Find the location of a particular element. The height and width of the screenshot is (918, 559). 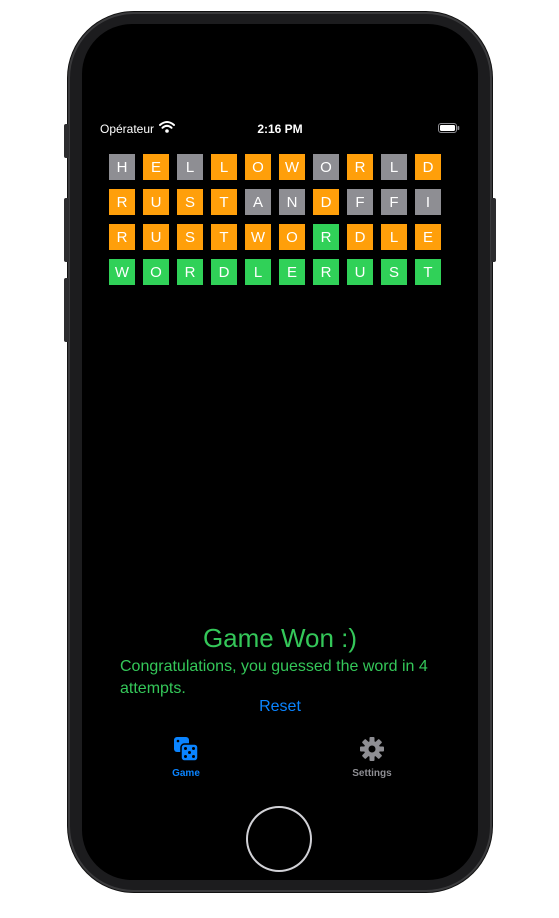

power-button is located at coordinates (493, 230).